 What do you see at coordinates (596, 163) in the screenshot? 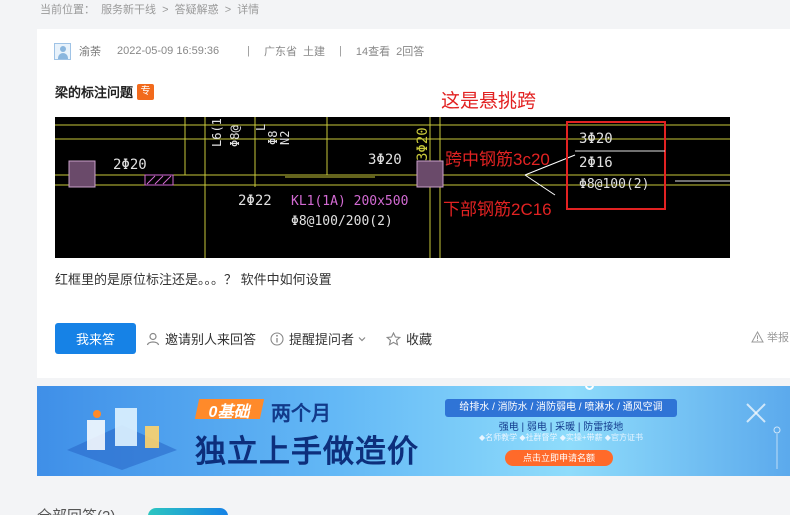
I see `box-label-mid: 2Φ16` at bounding box center [596, 163].